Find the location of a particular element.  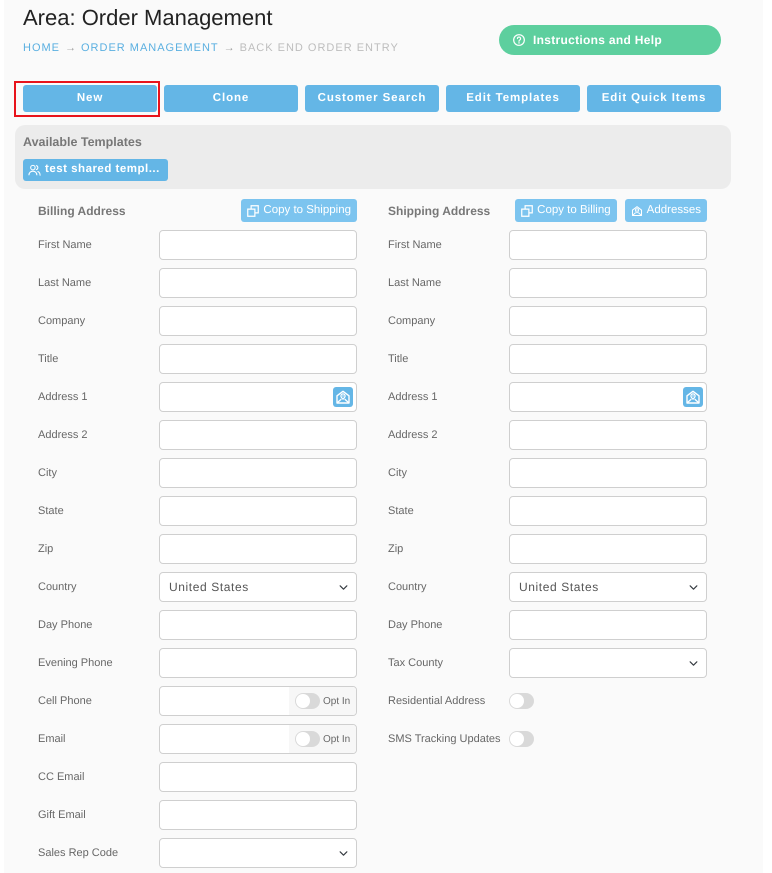

field-label: Sales Rep Code is located at coordinates (79, 853).